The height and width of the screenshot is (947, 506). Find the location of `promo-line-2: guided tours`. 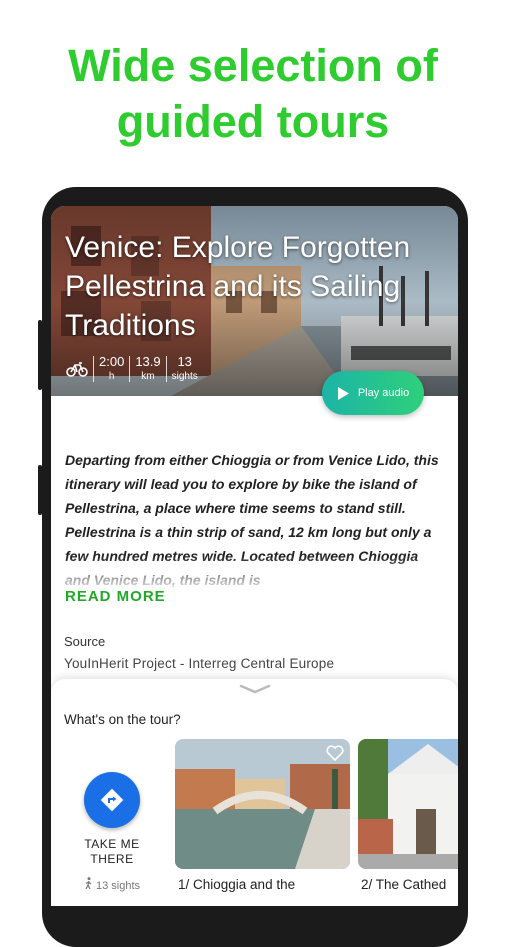

promo-line-2: guided tours is located at coordinates (253, 121).